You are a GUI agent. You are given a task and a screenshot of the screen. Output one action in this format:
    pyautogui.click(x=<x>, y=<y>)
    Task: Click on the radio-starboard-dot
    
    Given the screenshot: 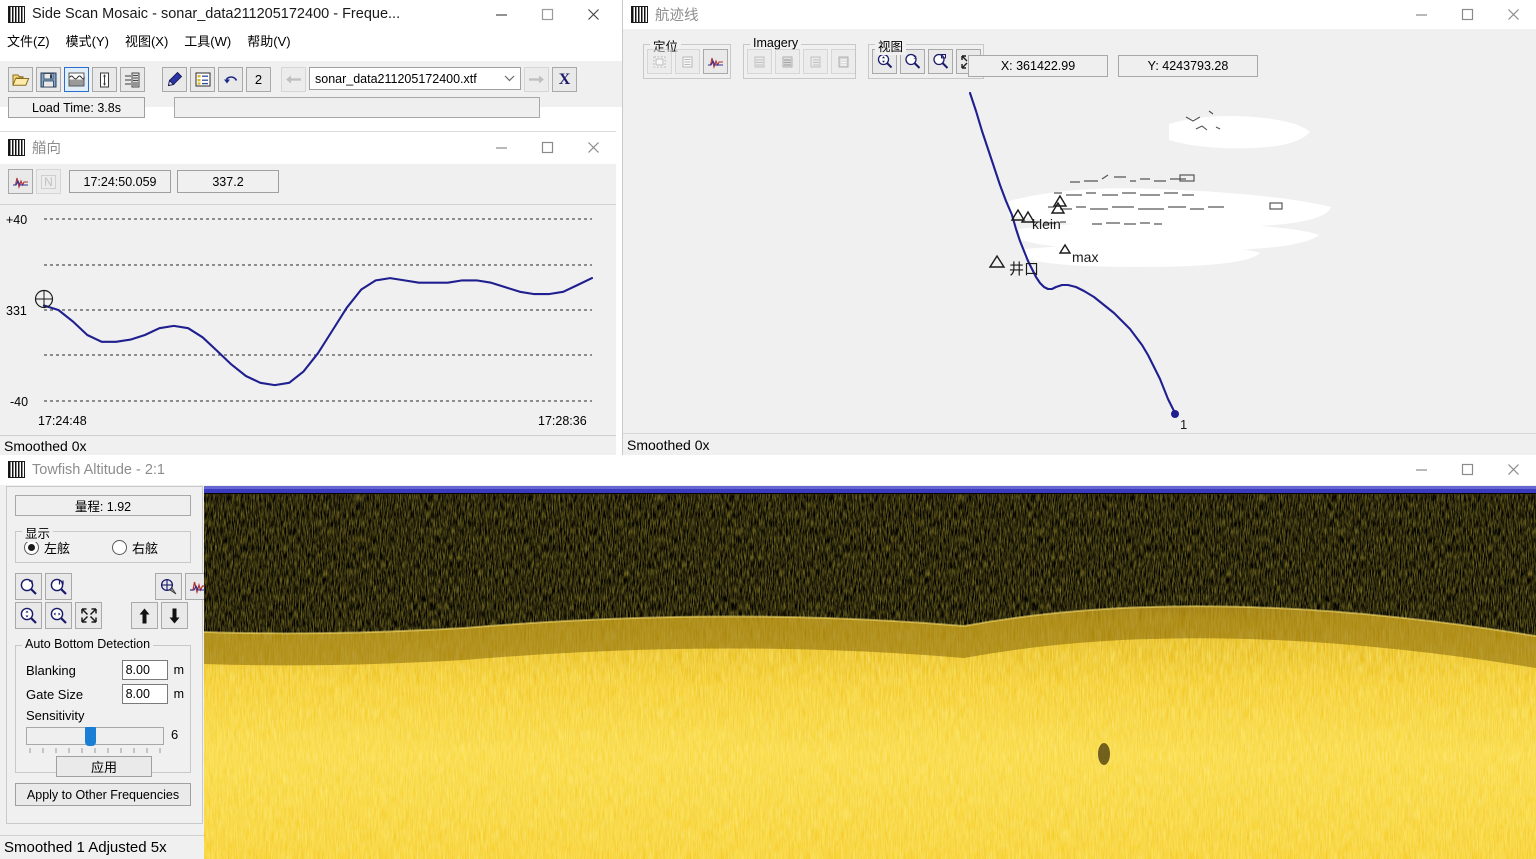 What is the action you would take?
    pyautogui.click(x=120, y=547)
    